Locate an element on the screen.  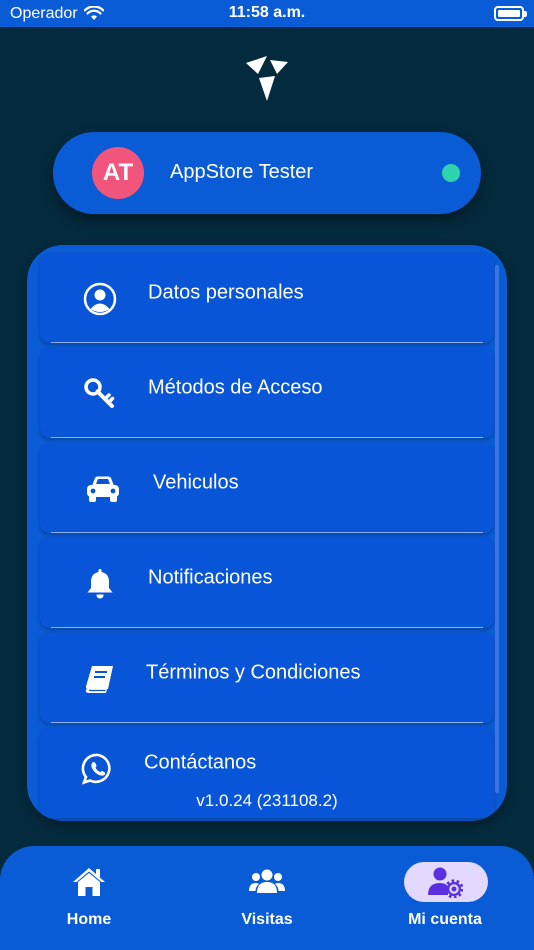
app-logo-icon is located at coordinates (267, 78).